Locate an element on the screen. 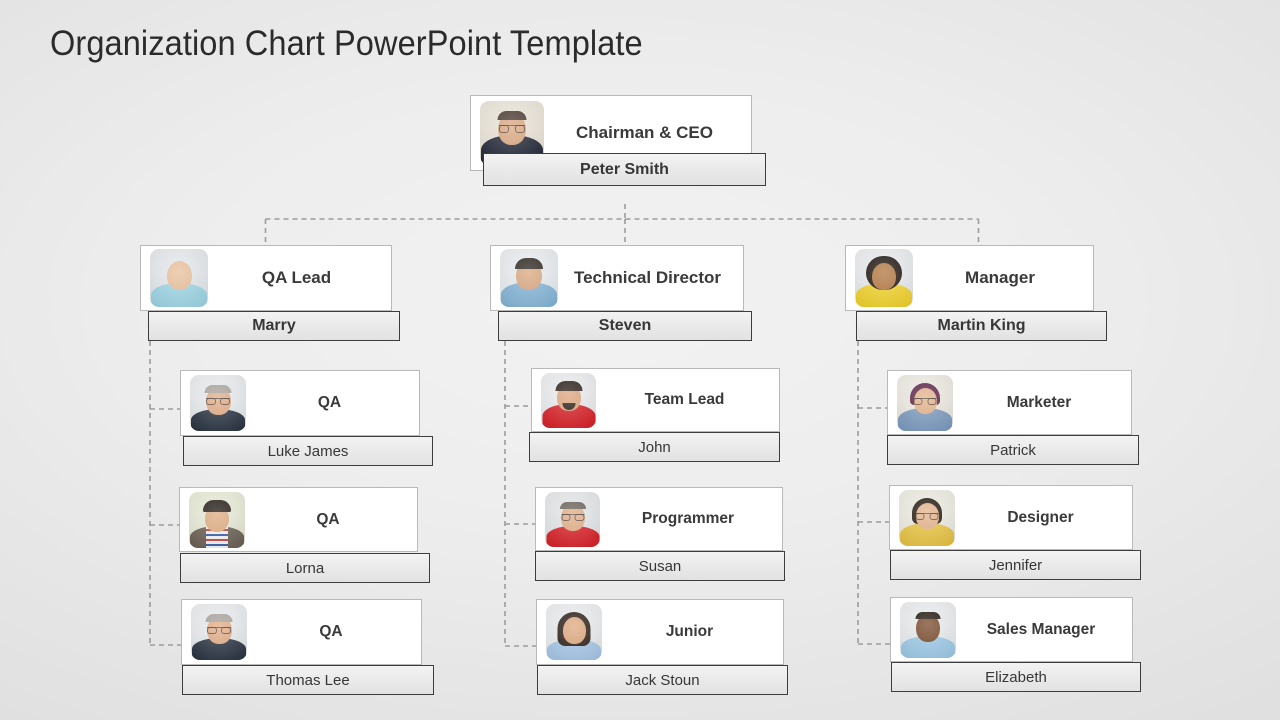 This screenshot has height=720, width=1280. org-card-tech-director: Technical Director is located at coordinates (617, 278).